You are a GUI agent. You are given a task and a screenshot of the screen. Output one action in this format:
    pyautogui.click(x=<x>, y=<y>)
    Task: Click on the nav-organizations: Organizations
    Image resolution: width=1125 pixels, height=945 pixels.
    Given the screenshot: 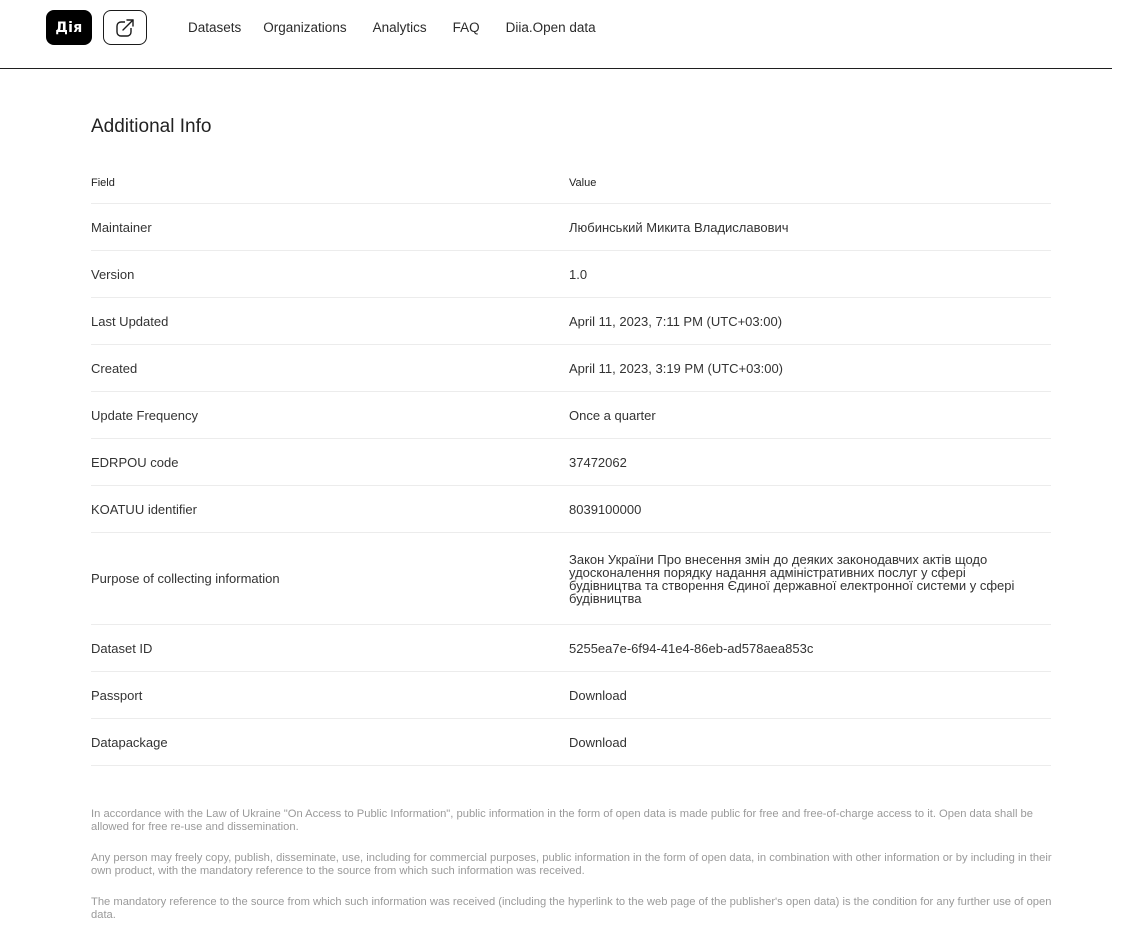 What is the action you would take?
    pyautogui.click(x=304, y=27)
    